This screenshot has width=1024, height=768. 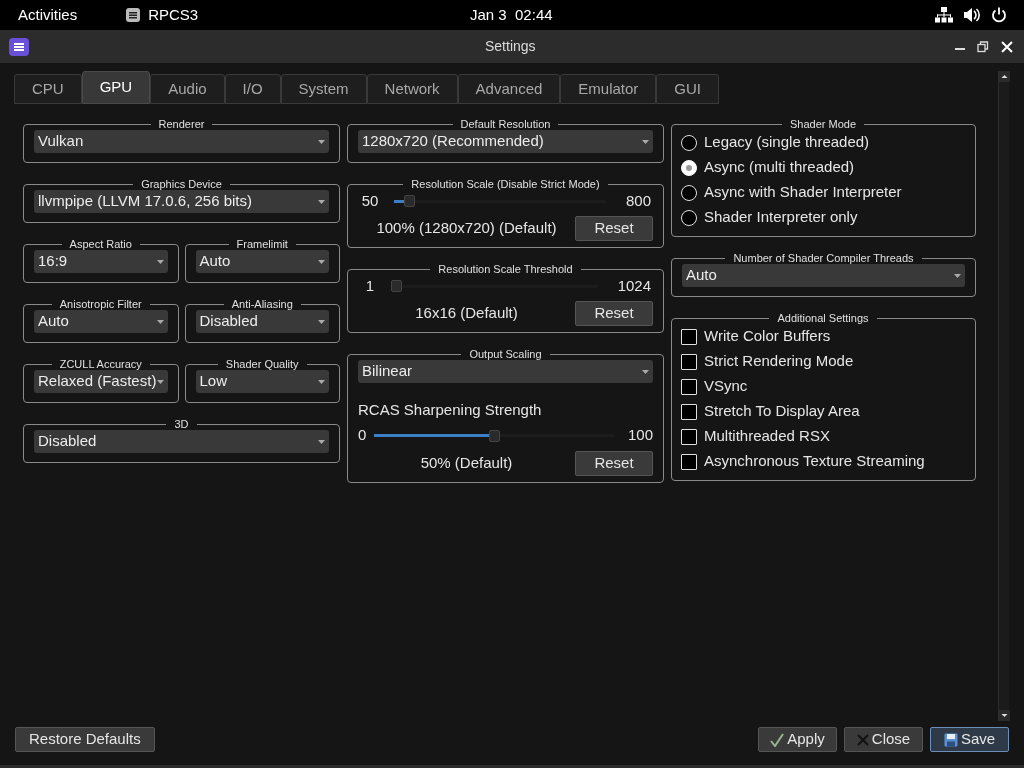 What do you see at coordinates (777, 739) in the screenshot?
I see `check-icon` at bounding box center [777, 739].